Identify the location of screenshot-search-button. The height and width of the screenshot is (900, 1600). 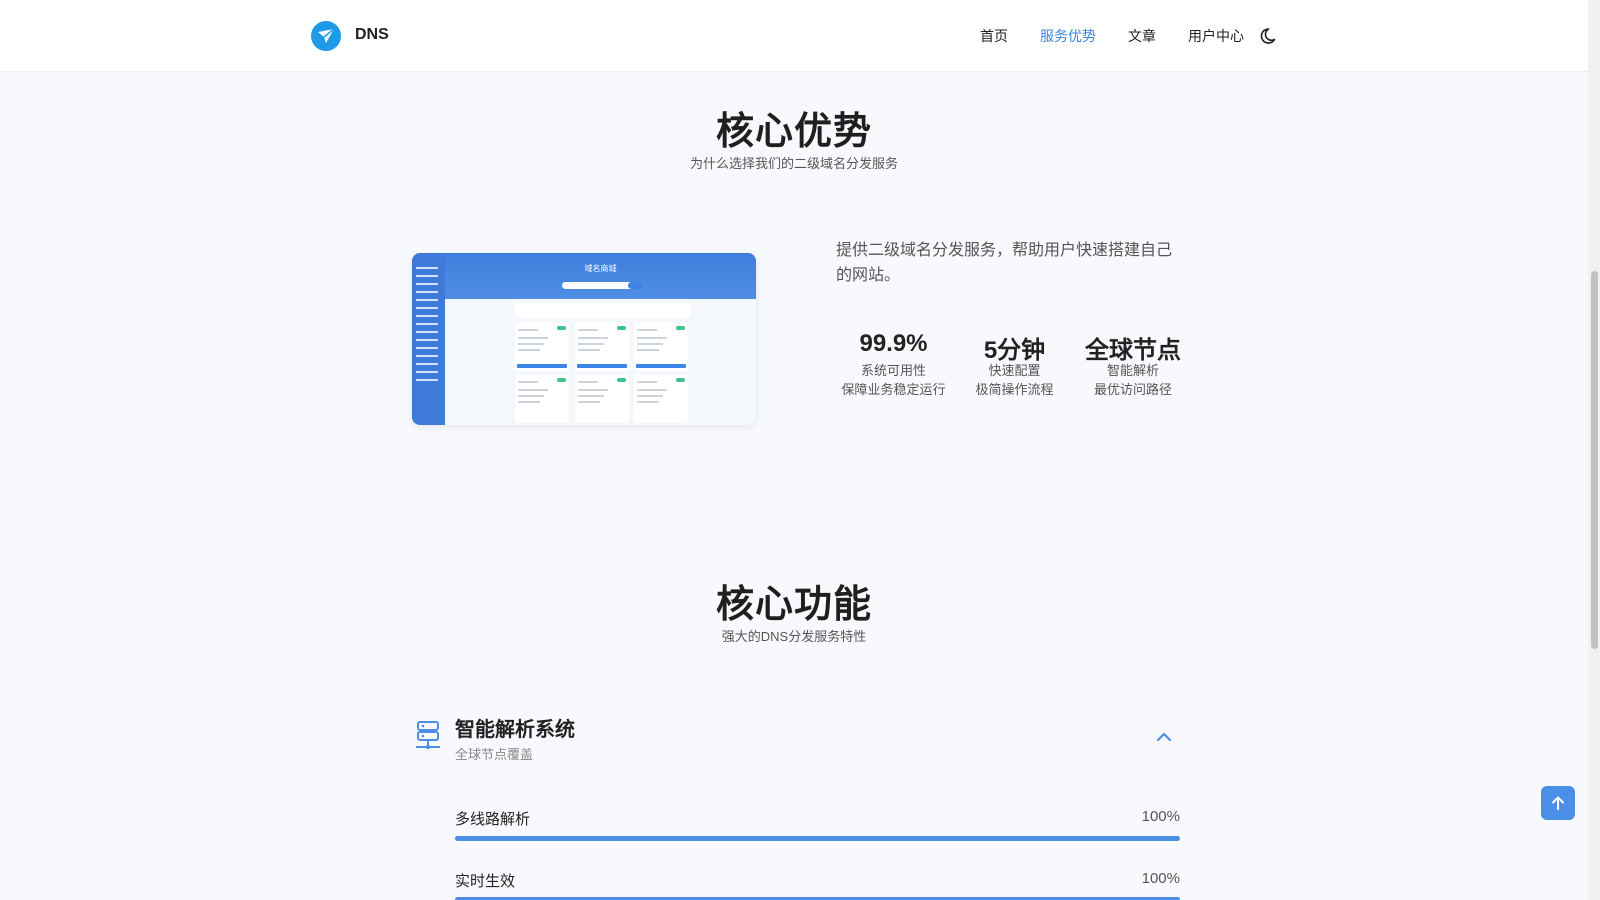
(636, 285).